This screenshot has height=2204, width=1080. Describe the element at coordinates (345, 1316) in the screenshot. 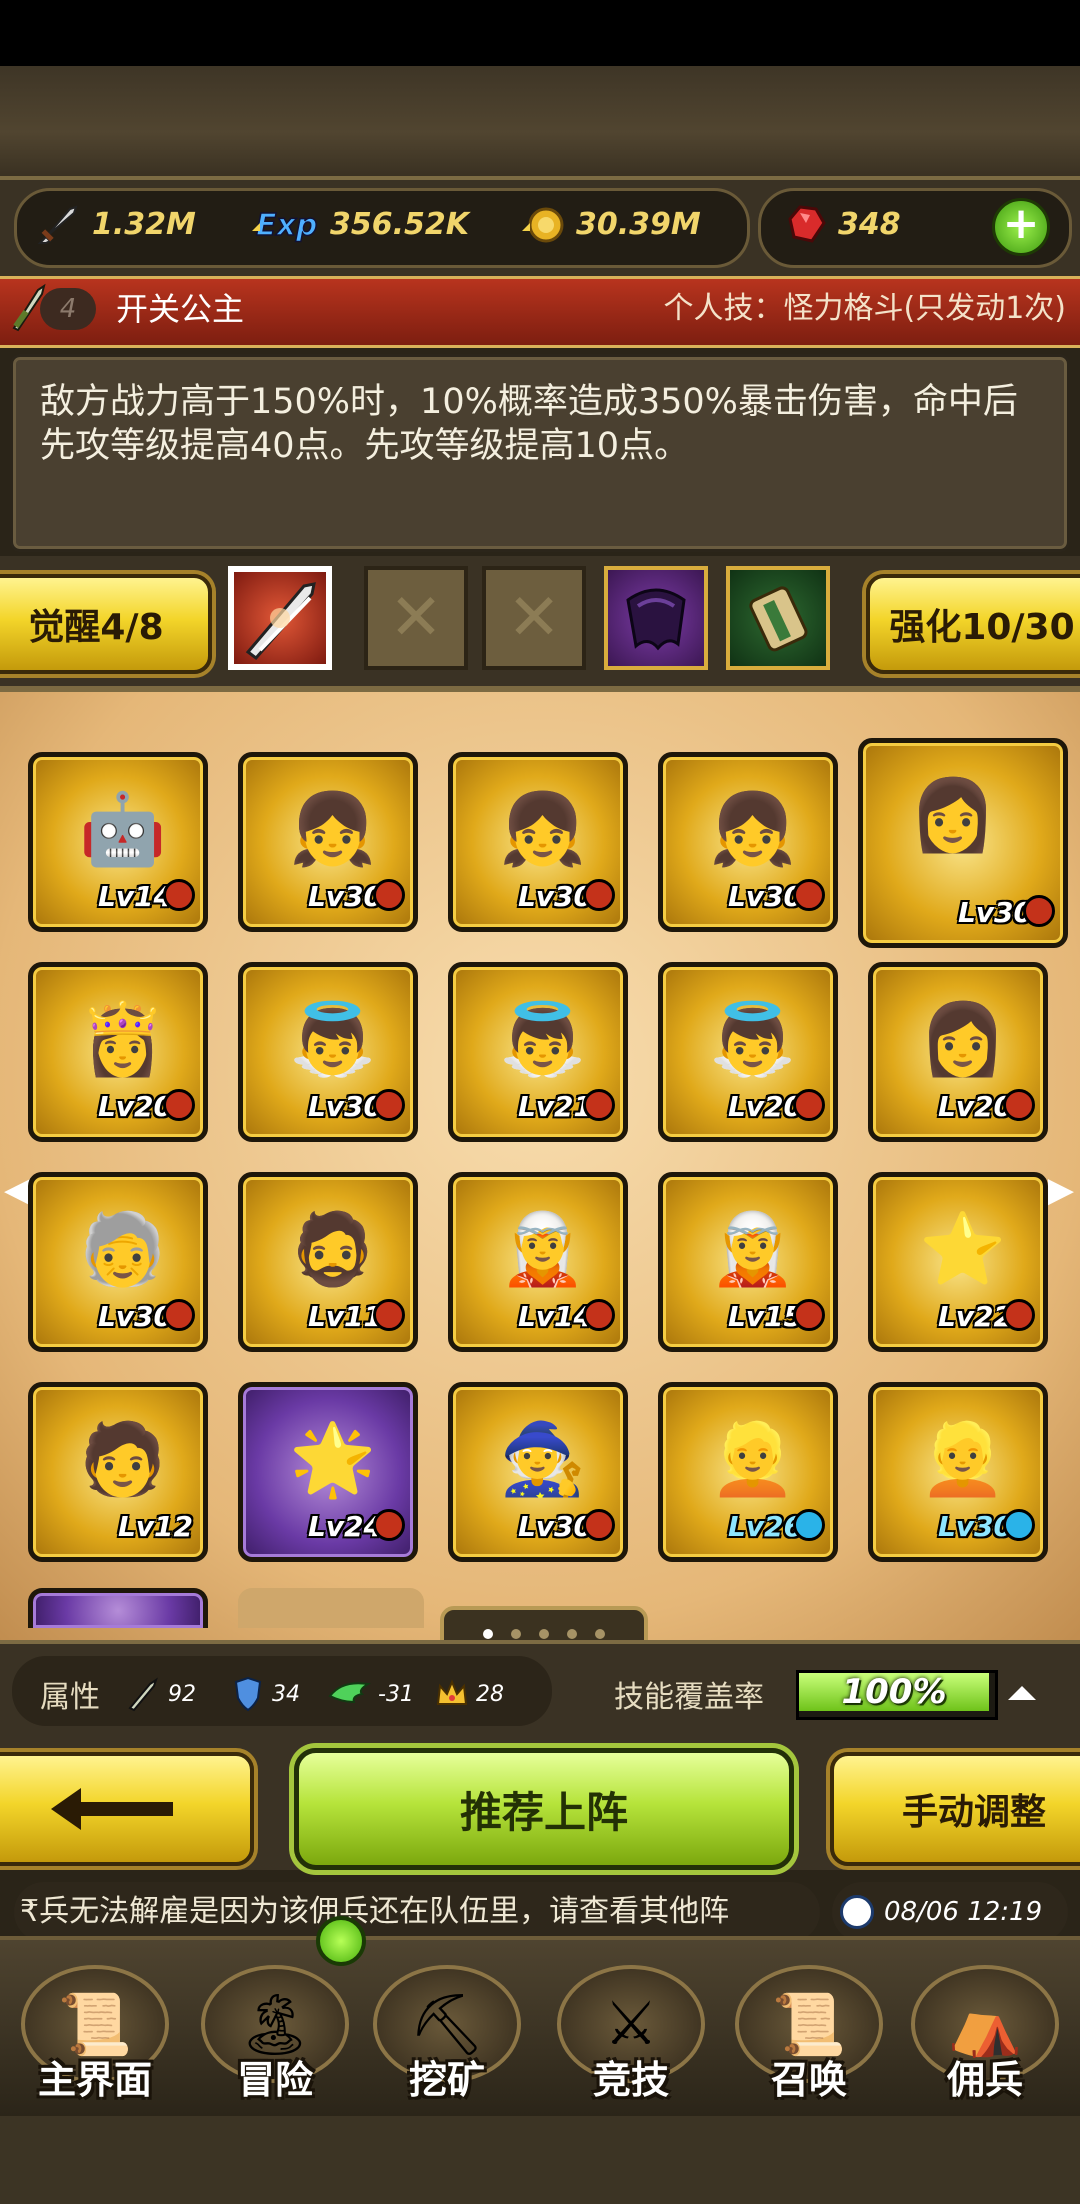

I see `hero-level: Lv11` at that location.